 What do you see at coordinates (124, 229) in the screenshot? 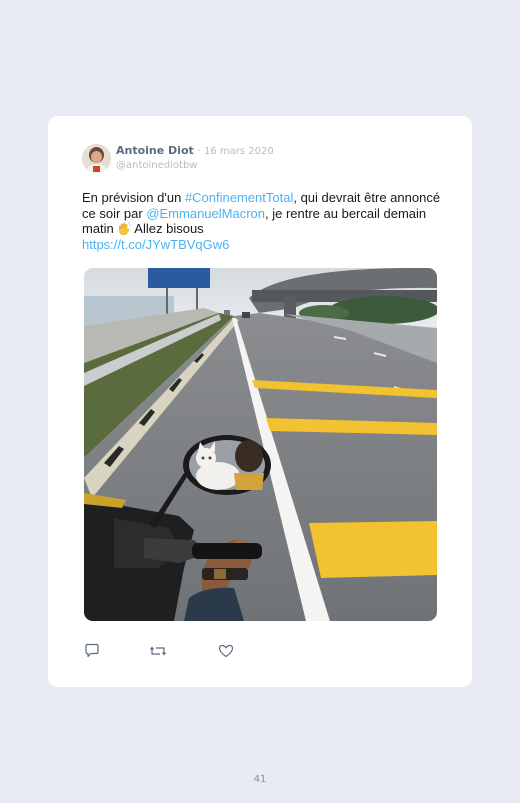
I see `waving-hand-icon` at bounding box center [124, 229].